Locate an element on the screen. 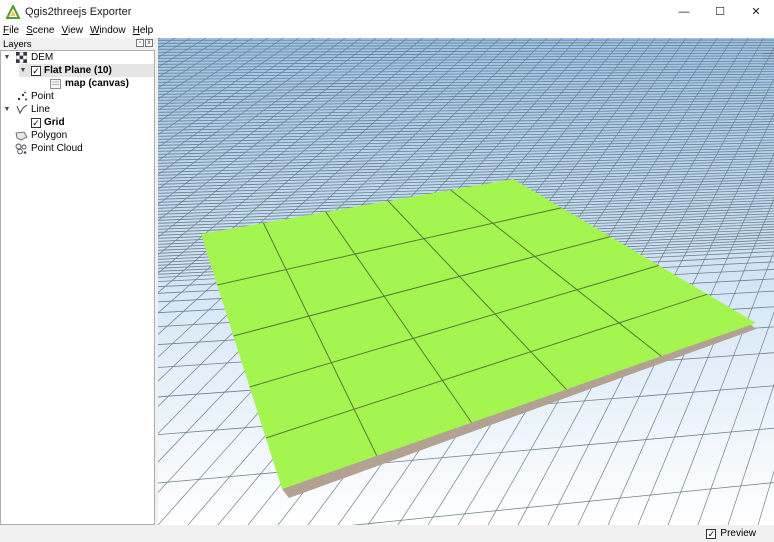 Image resolution: width=774 pixels, height=542 pixels. preview-label: Preview is located at coordinates (738, 533).